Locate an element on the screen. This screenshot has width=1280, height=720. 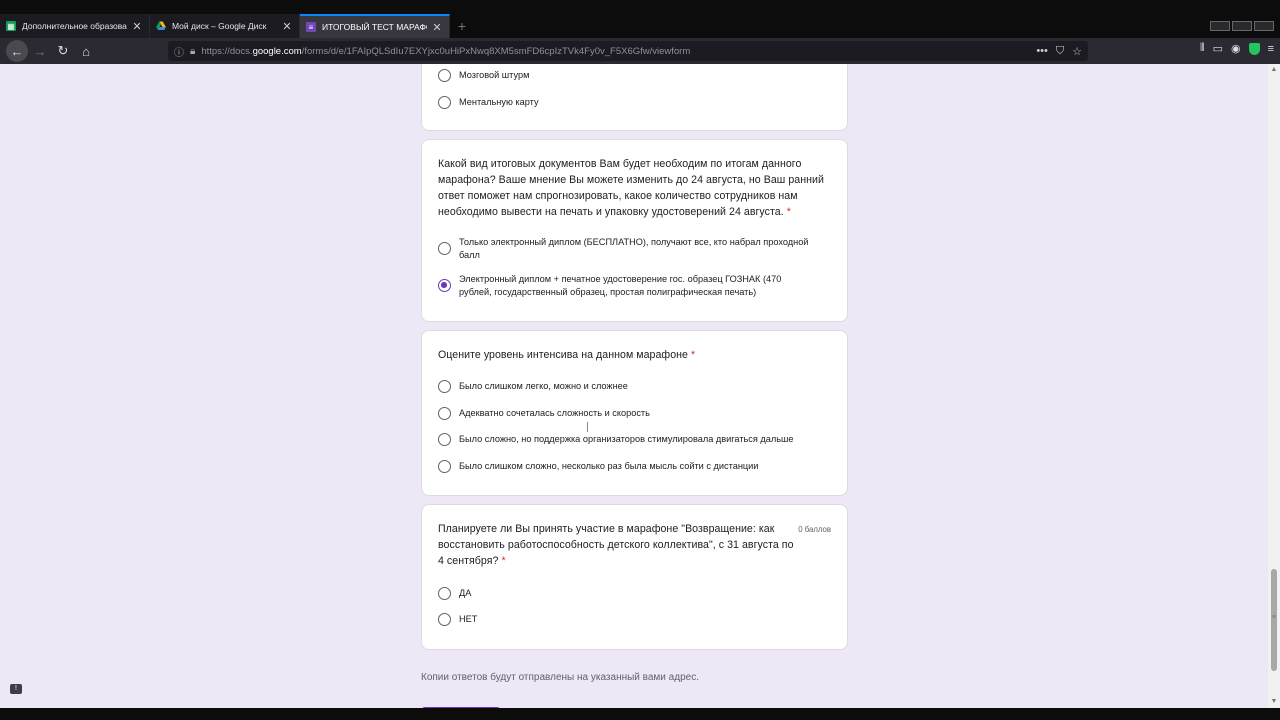
minimize-button is located at coordinates (1220, 26).